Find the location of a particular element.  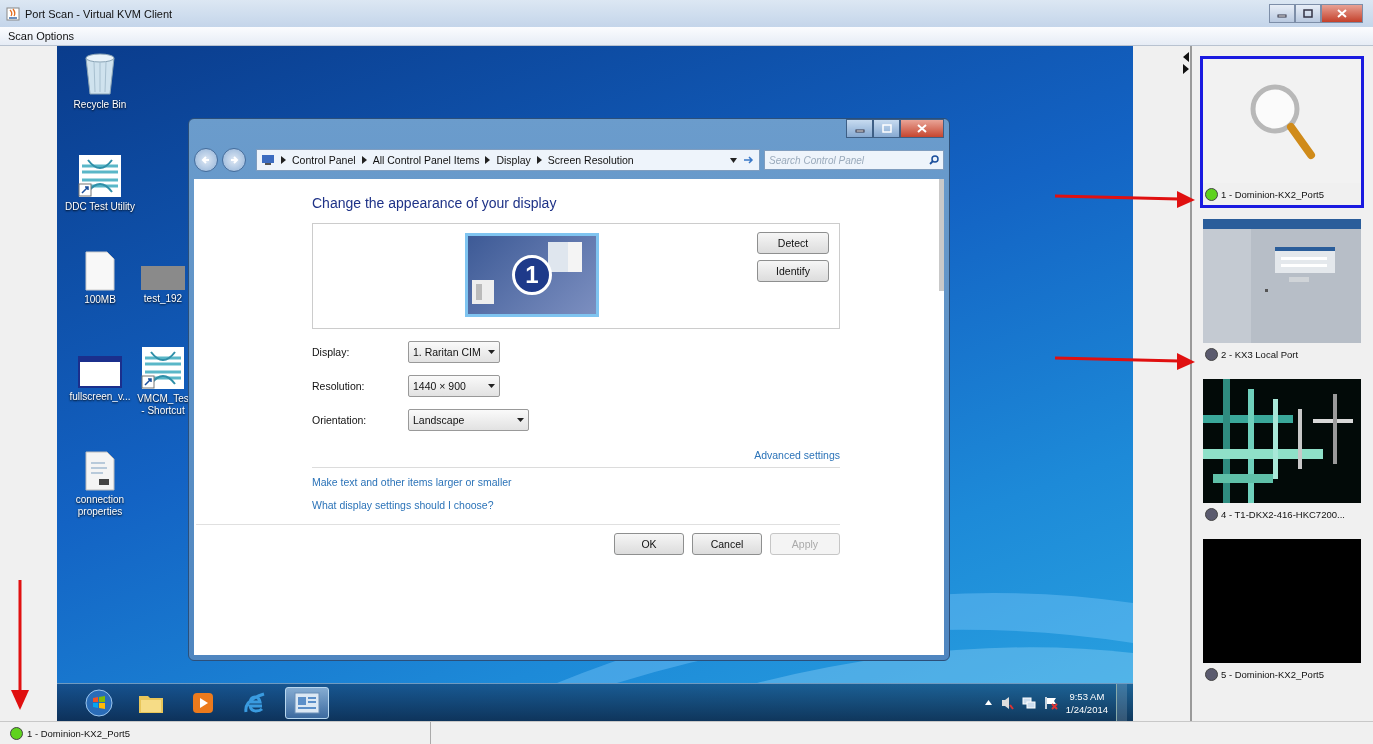

dropdown: 1. Raritan CIM is located at coordinates (454, 351).